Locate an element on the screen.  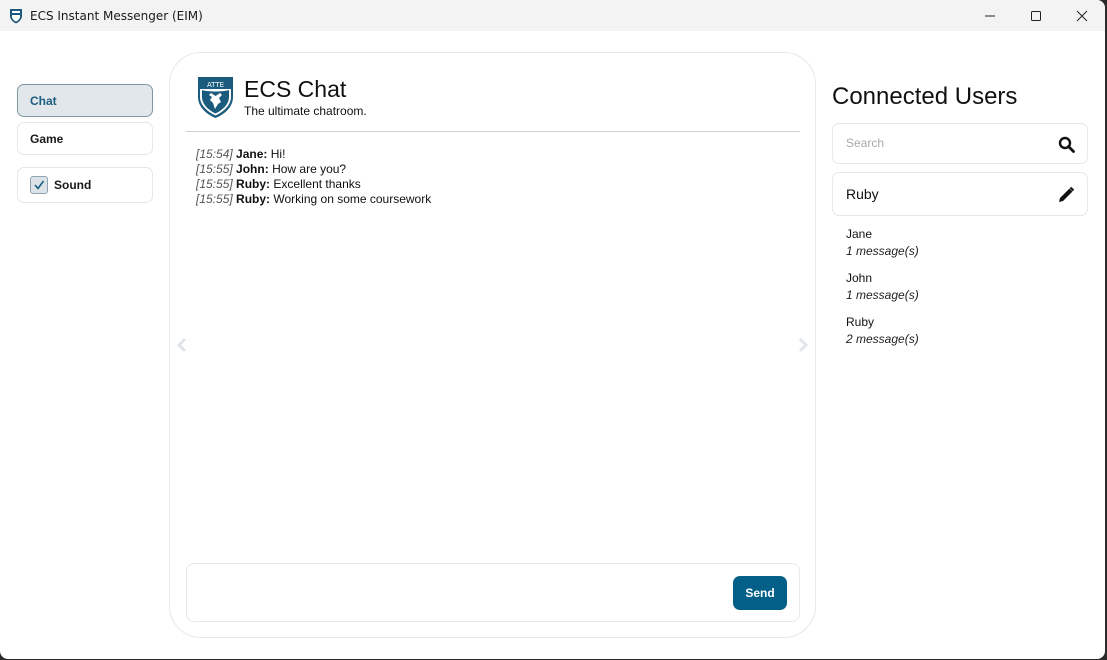
chat-header: ATTE ECS Chat The ultimate chatroom. is located at coordinates (282, 97).